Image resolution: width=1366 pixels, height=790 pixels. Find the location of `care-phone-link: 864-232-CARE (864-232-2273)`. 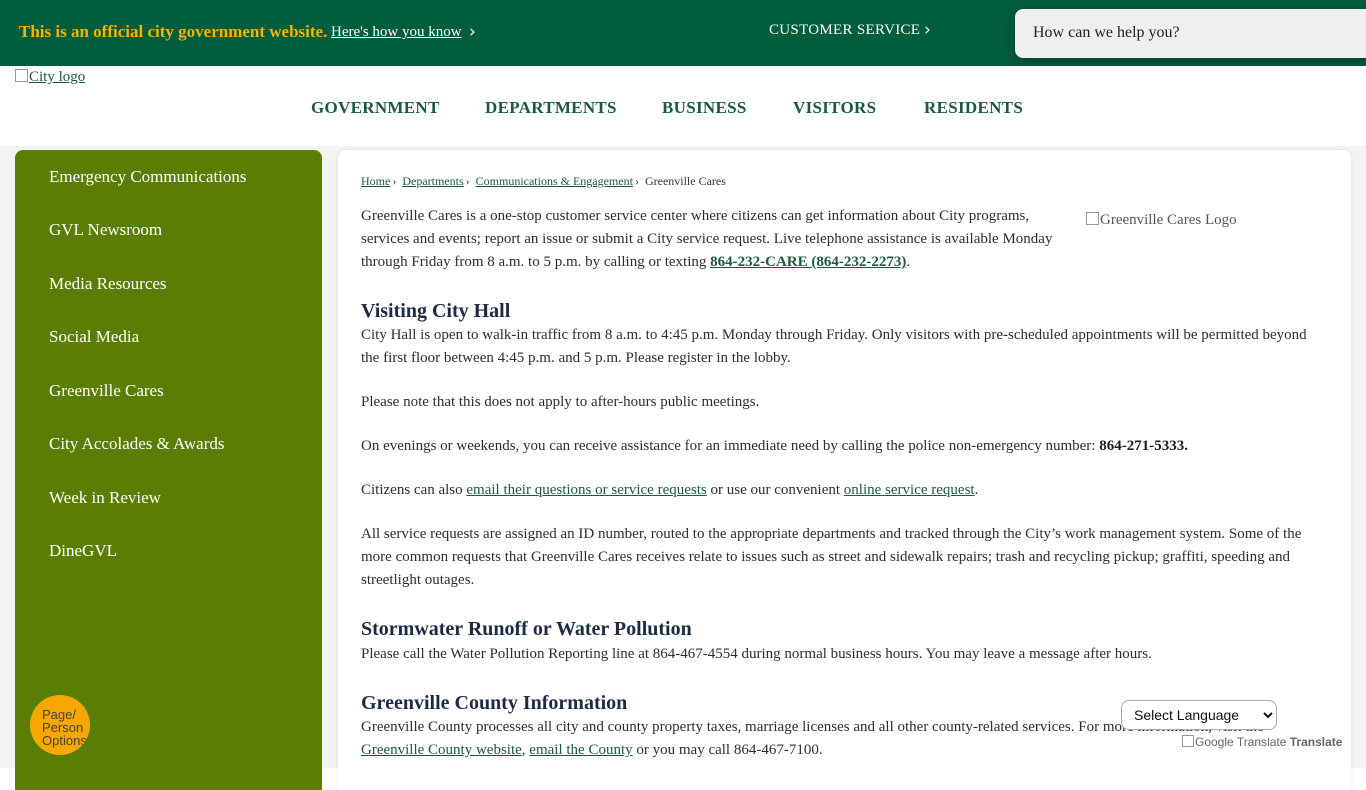

care-phone-link: 864-232-CARE (864-232-2273) is located at coordinates (808, 262).